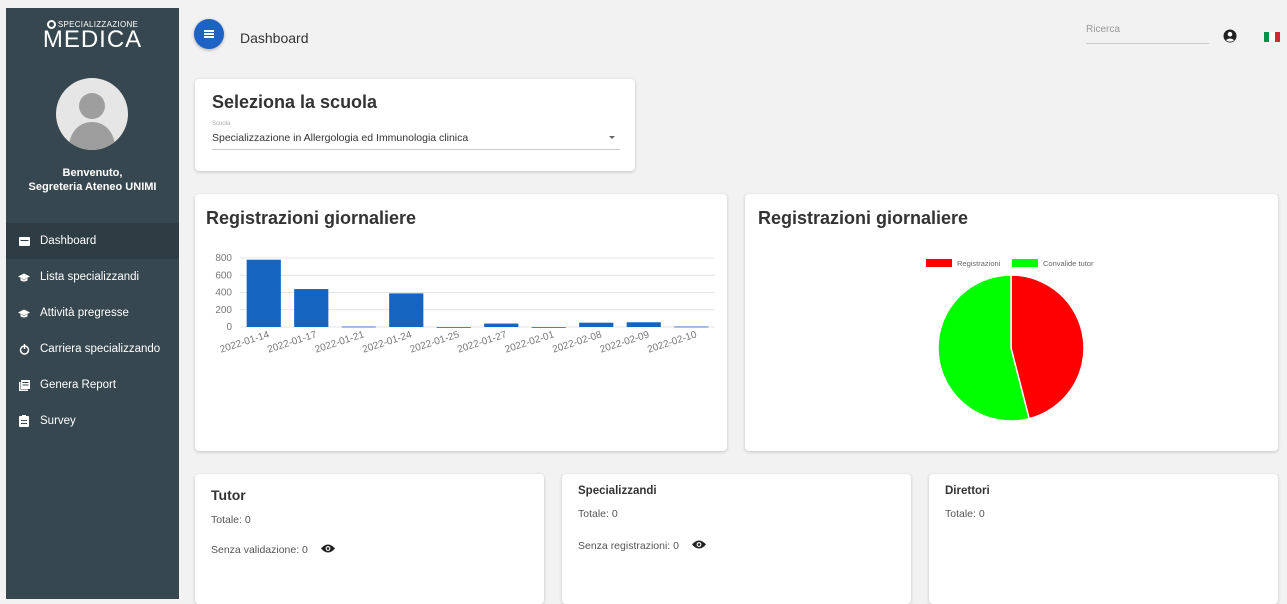 The image size is (1287, 604). What do you see at coordinates (292, 342) in the screenshot?
I see `x-tick-label: 2022-01-17` at bounding box center [292, 342].